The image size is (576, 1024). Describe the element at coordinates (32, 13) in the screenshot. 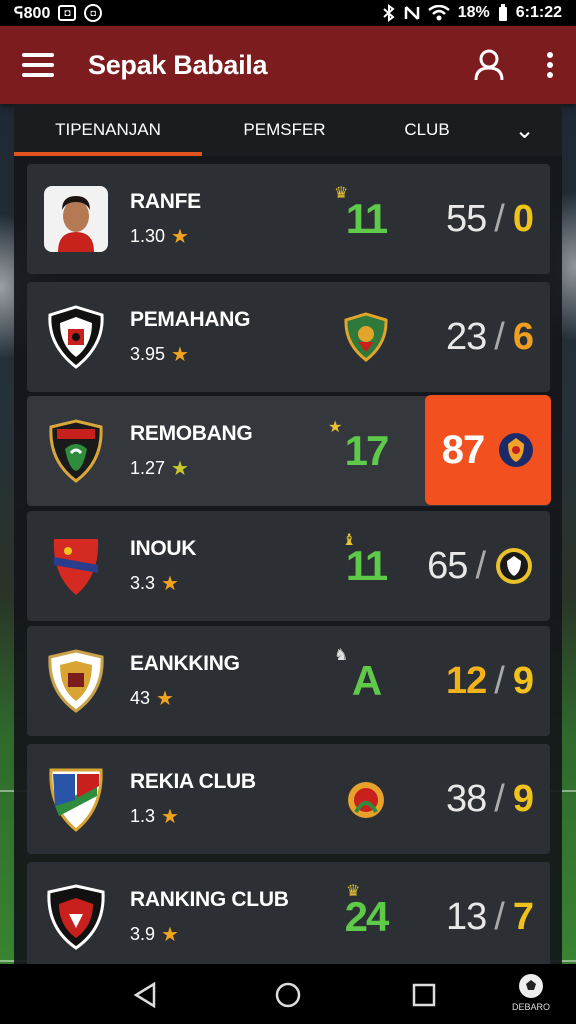

I see `status-text: ᕋ800` at that location.